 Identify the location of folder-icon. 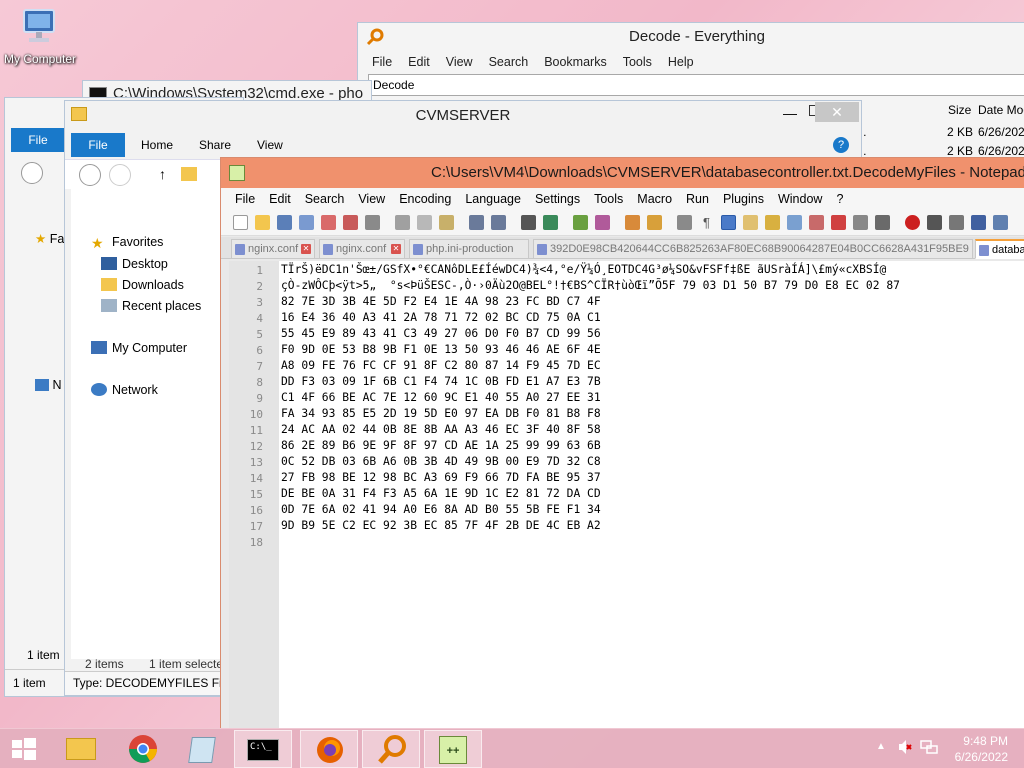
(81, 749).